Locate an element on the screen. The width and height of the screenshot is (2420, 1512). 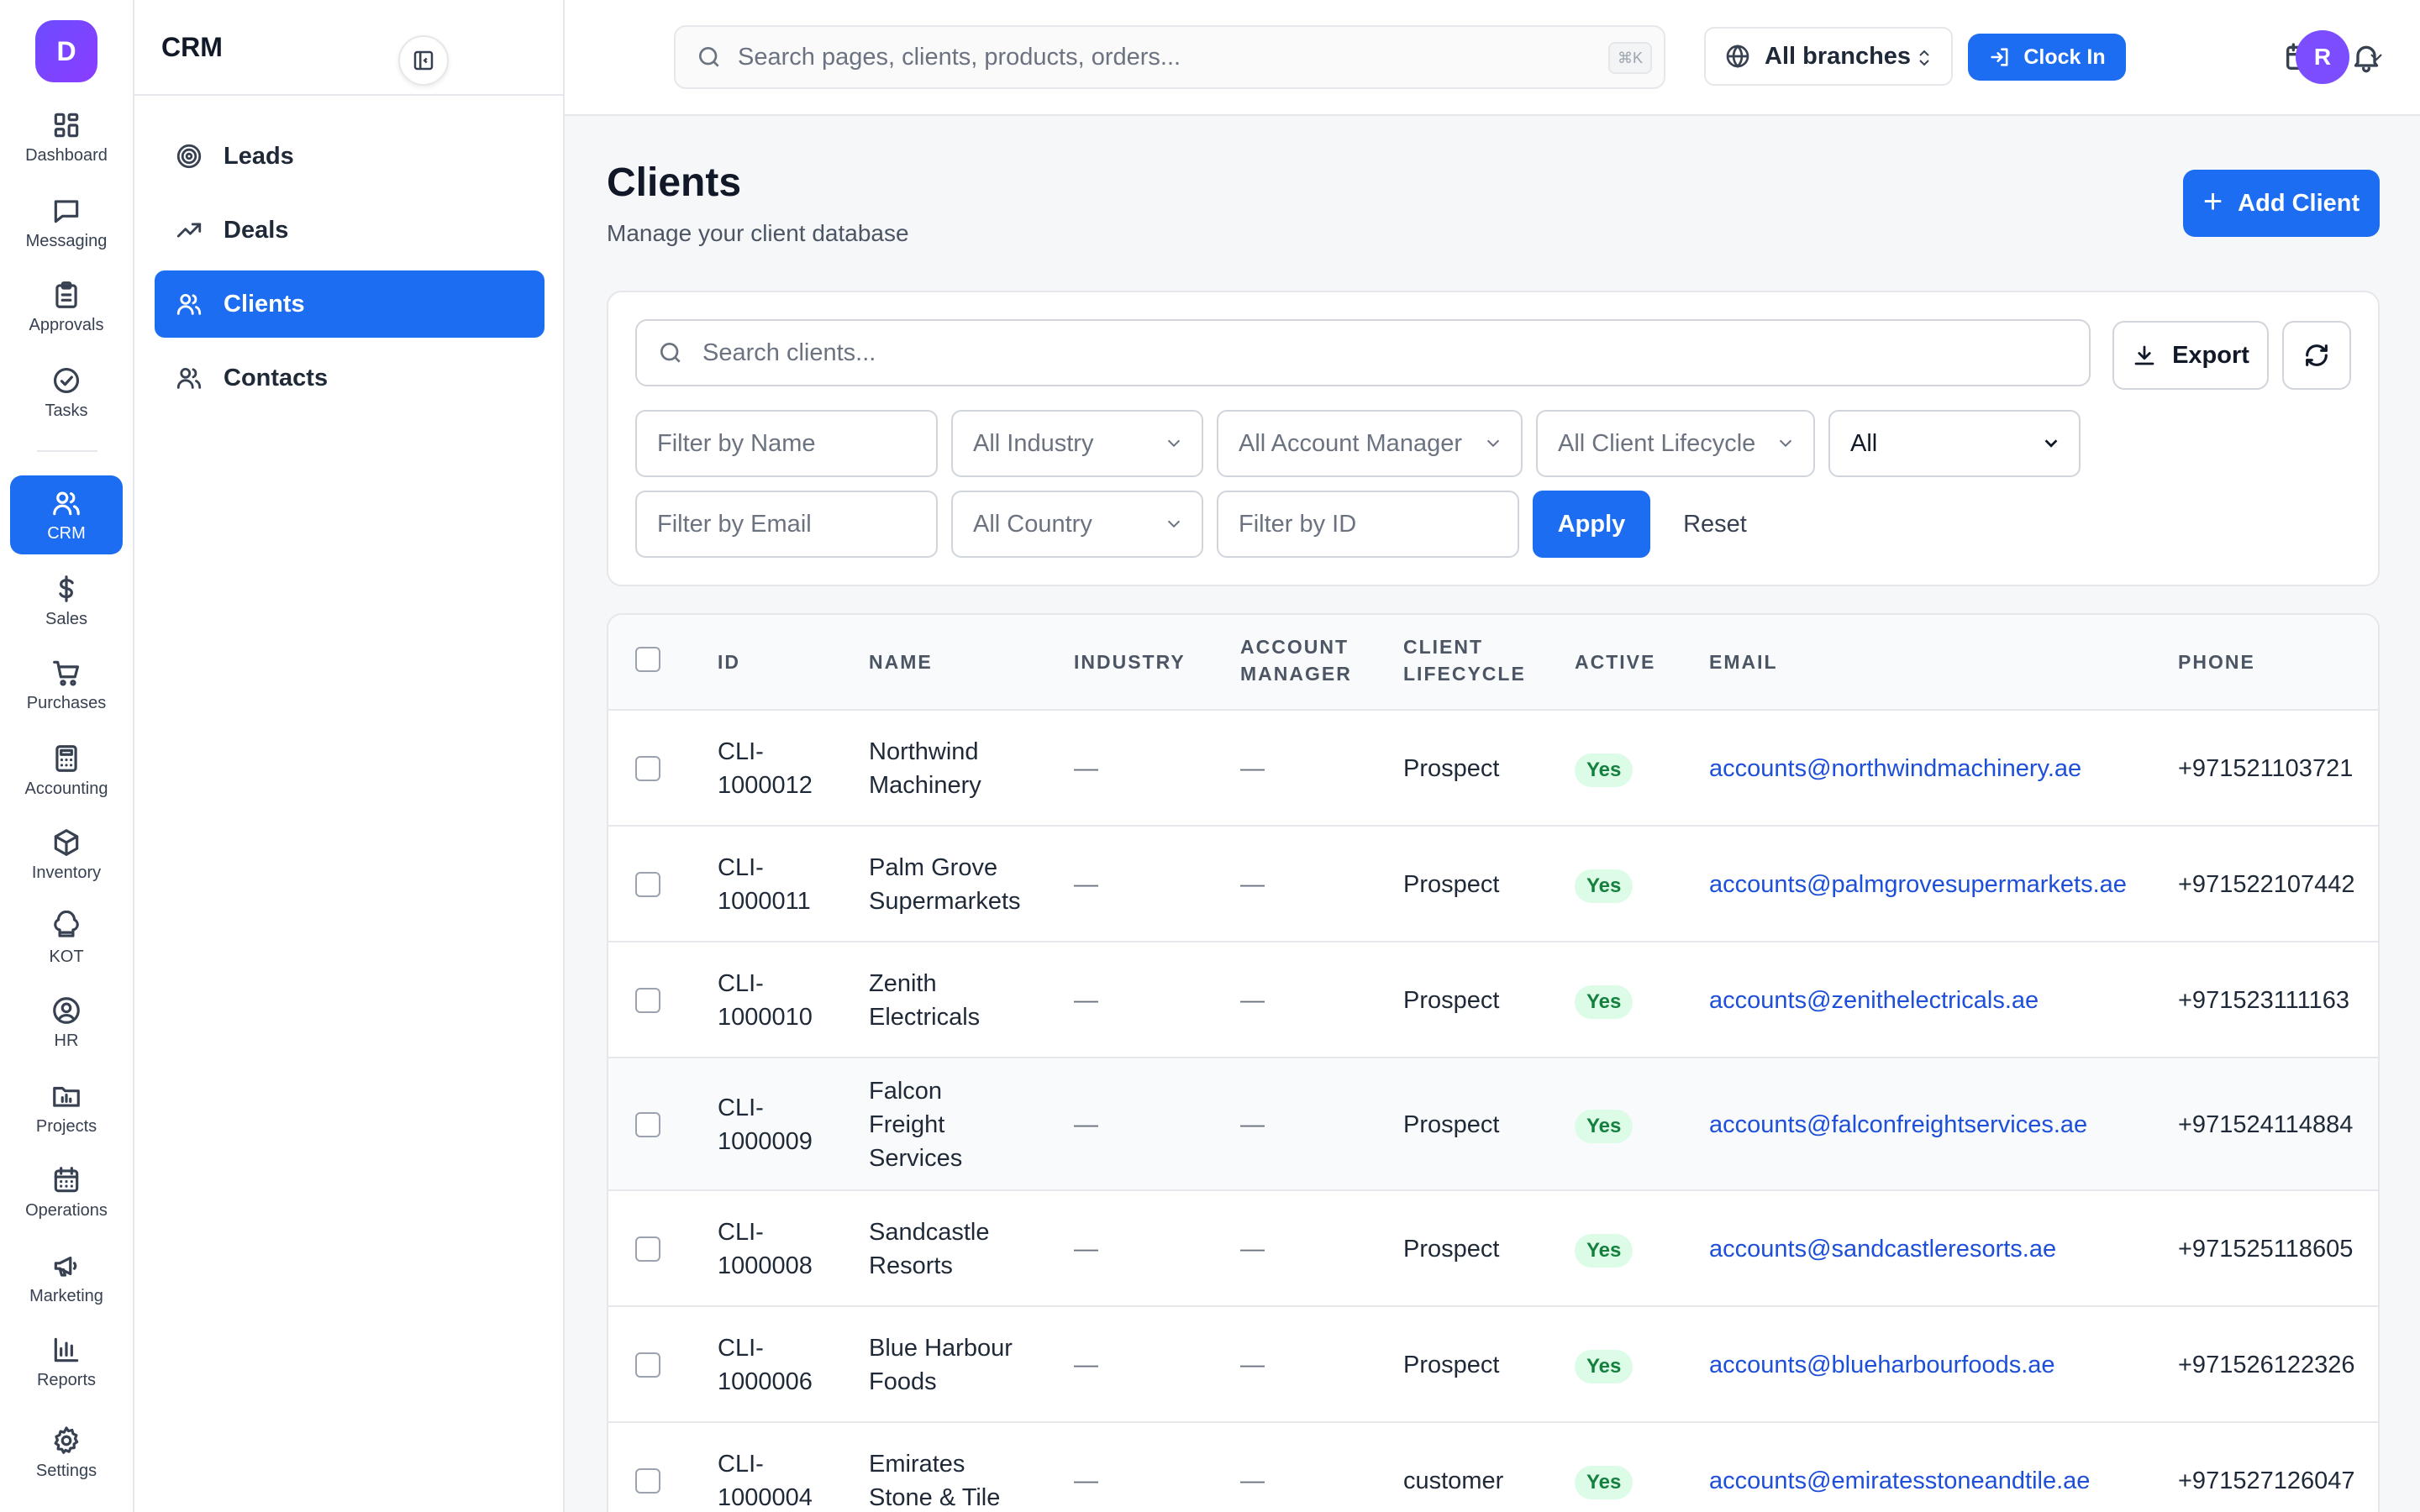
client-email-link: accounts@northwindmachinery.ae is located at coordinates (1895, 768).